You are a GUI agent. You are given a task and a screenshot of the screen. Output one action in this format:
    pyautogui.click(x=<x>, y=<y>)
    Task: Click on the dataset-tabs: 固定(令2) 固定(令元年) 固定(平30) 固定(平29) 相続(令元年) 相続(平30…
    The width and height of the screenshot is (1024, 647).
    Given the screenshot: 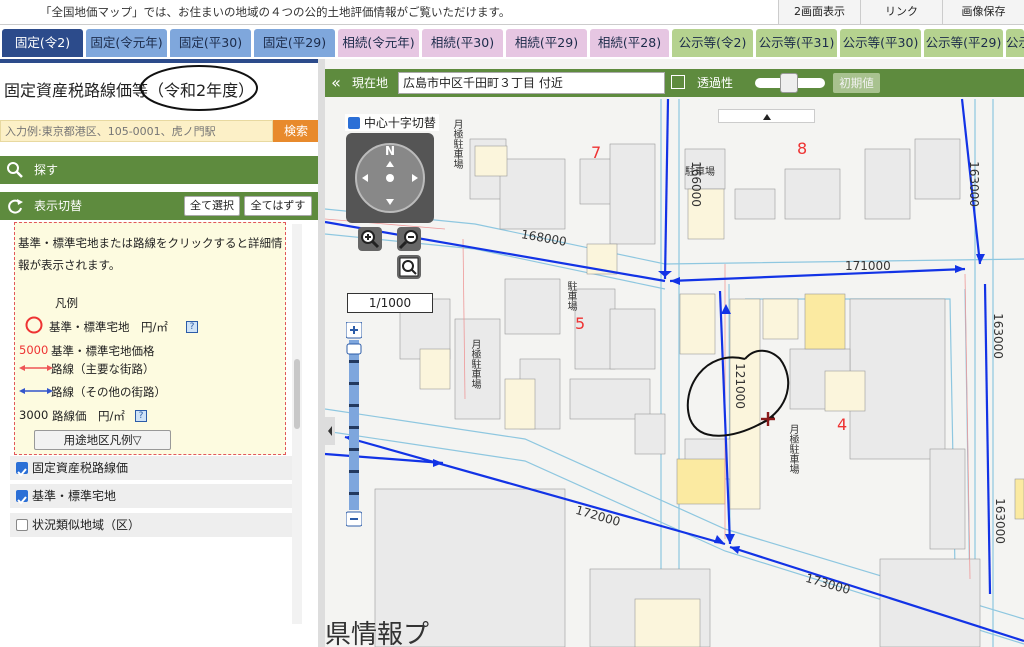 What is the action you would take?
    pyautogui.click(x=512, y=42)
    